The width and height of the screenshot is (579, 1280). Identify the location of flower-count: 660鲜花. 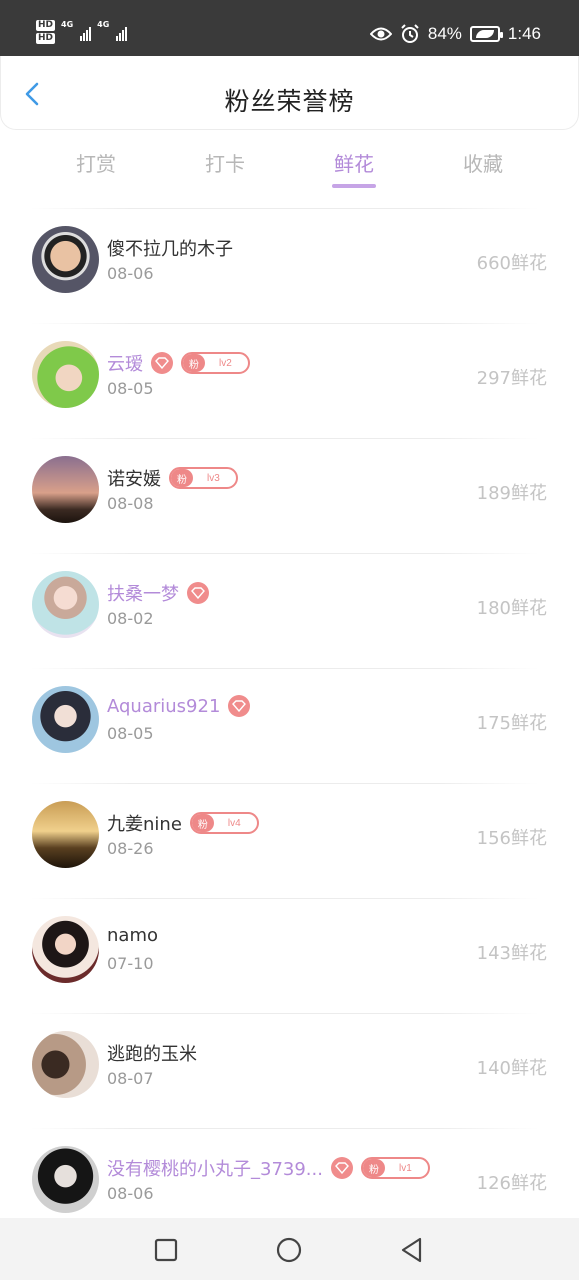
(511, 263).